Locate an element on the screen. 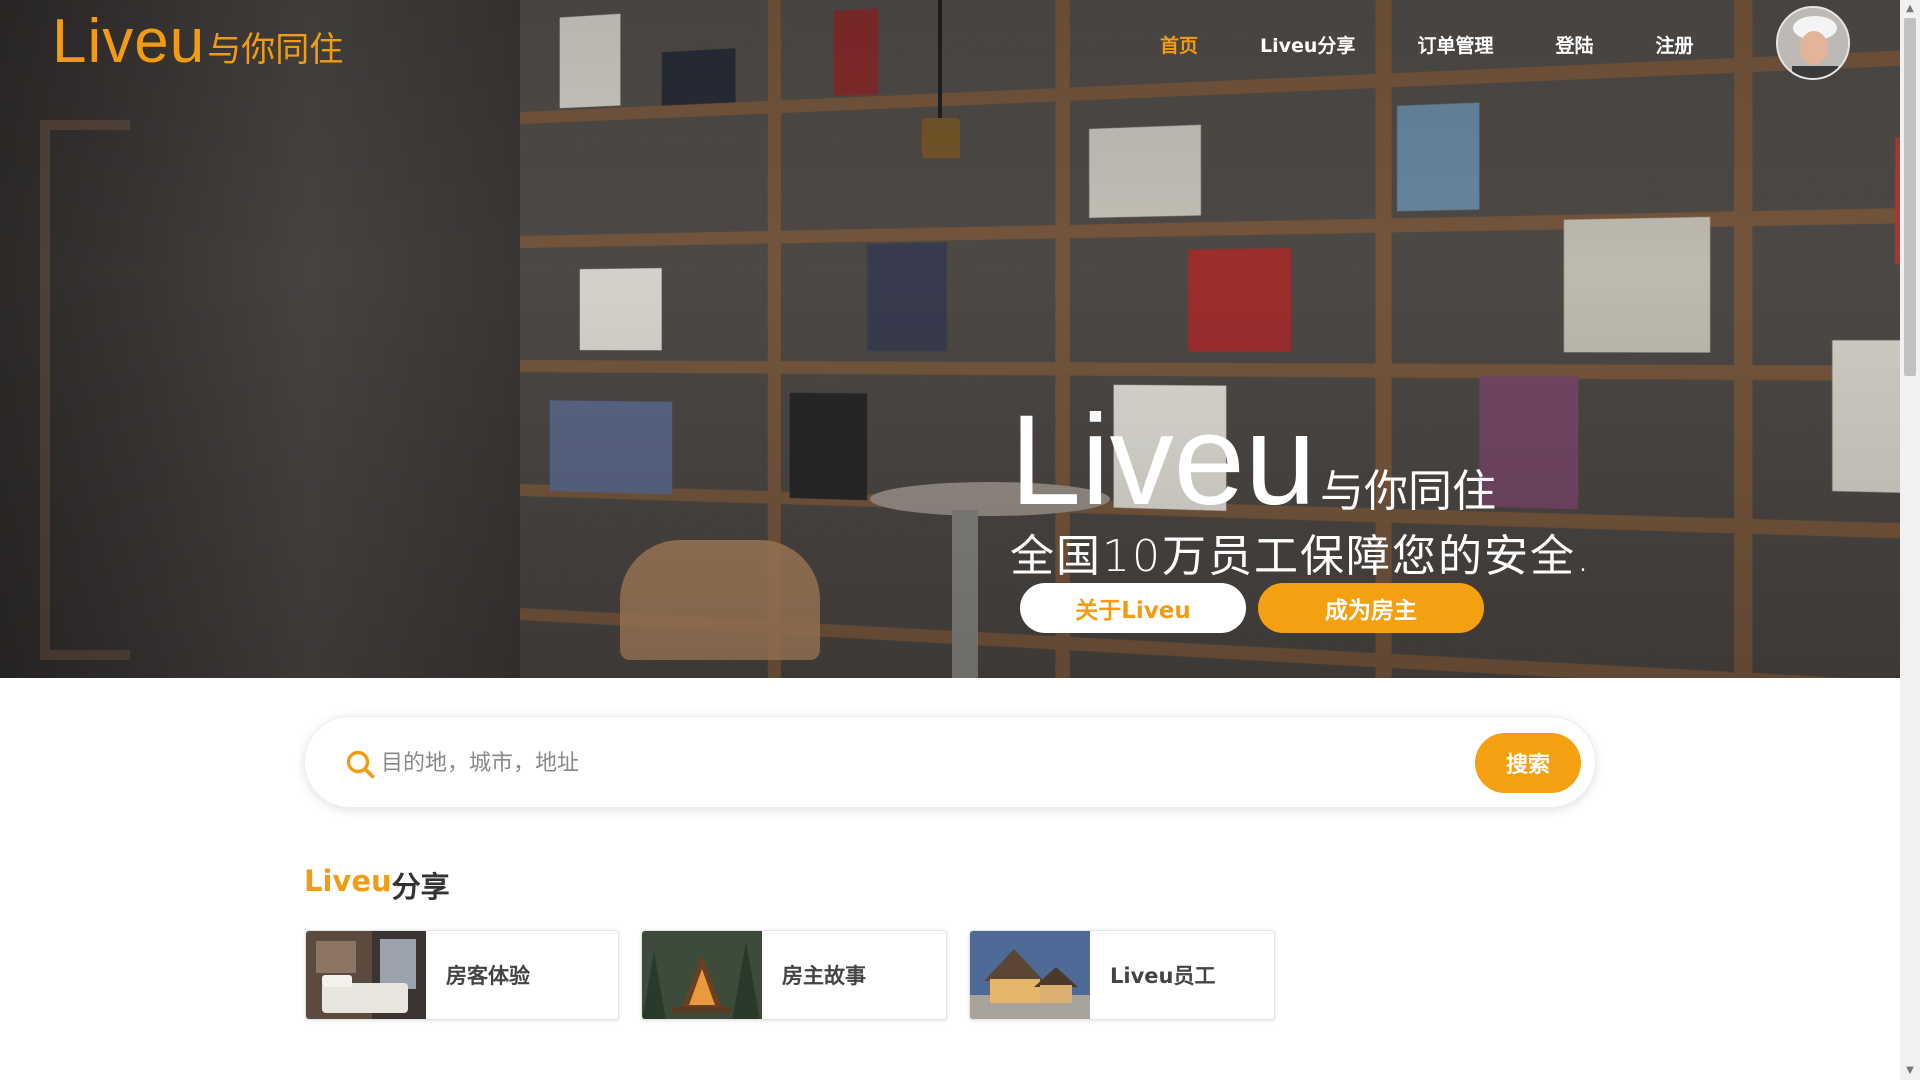 Image resolution: width=1920 pixels, height=1080 pixels. hero-subtitle: 全国10万员工保障您的安全. is located at coordinates (1301, 556).